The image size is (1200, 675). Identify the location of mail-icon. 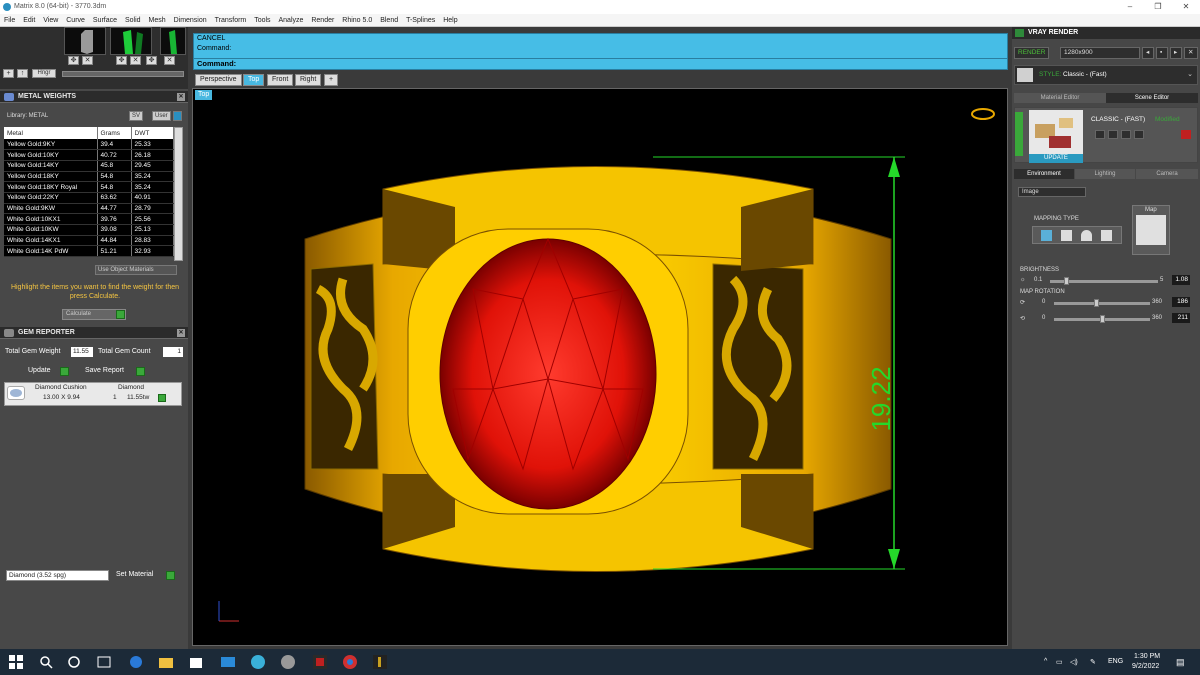
(228, 662).